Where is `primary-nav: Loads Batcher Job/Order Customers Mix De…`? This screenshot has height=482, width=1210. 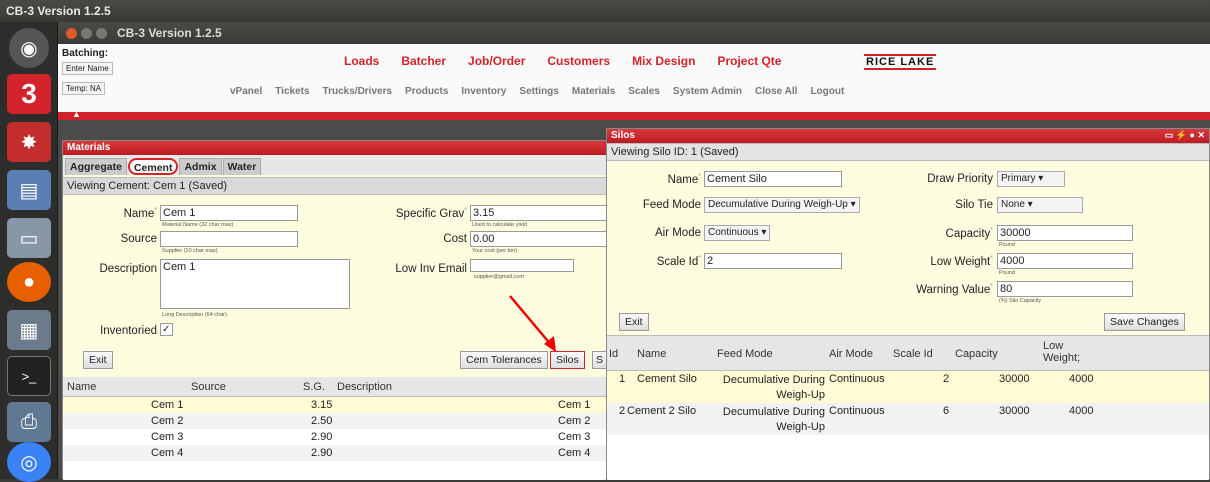 primary-nav: Loads Batcher Job/Order Customers Mix De… is located at coordinates (562, 61).